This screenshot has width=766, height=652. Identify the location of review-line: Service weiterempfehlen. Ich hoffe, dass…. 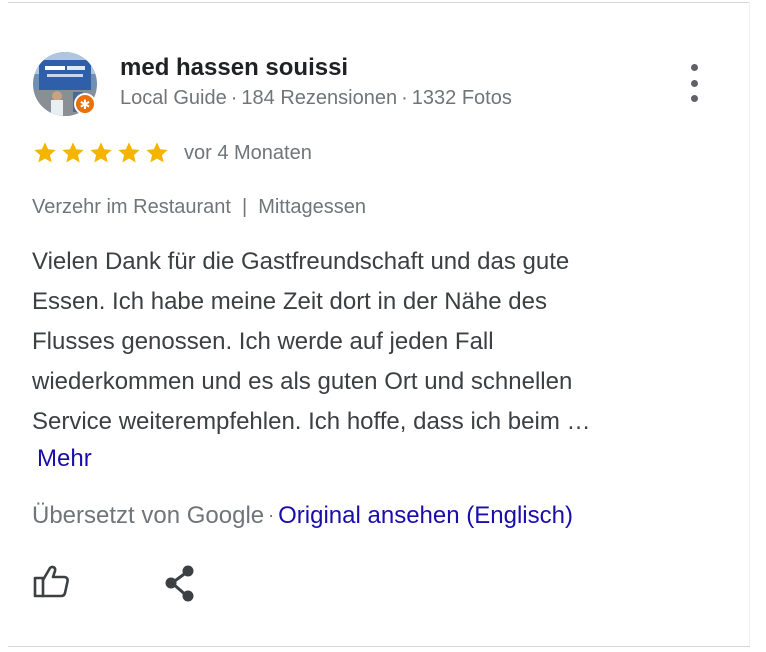
(311, 421).